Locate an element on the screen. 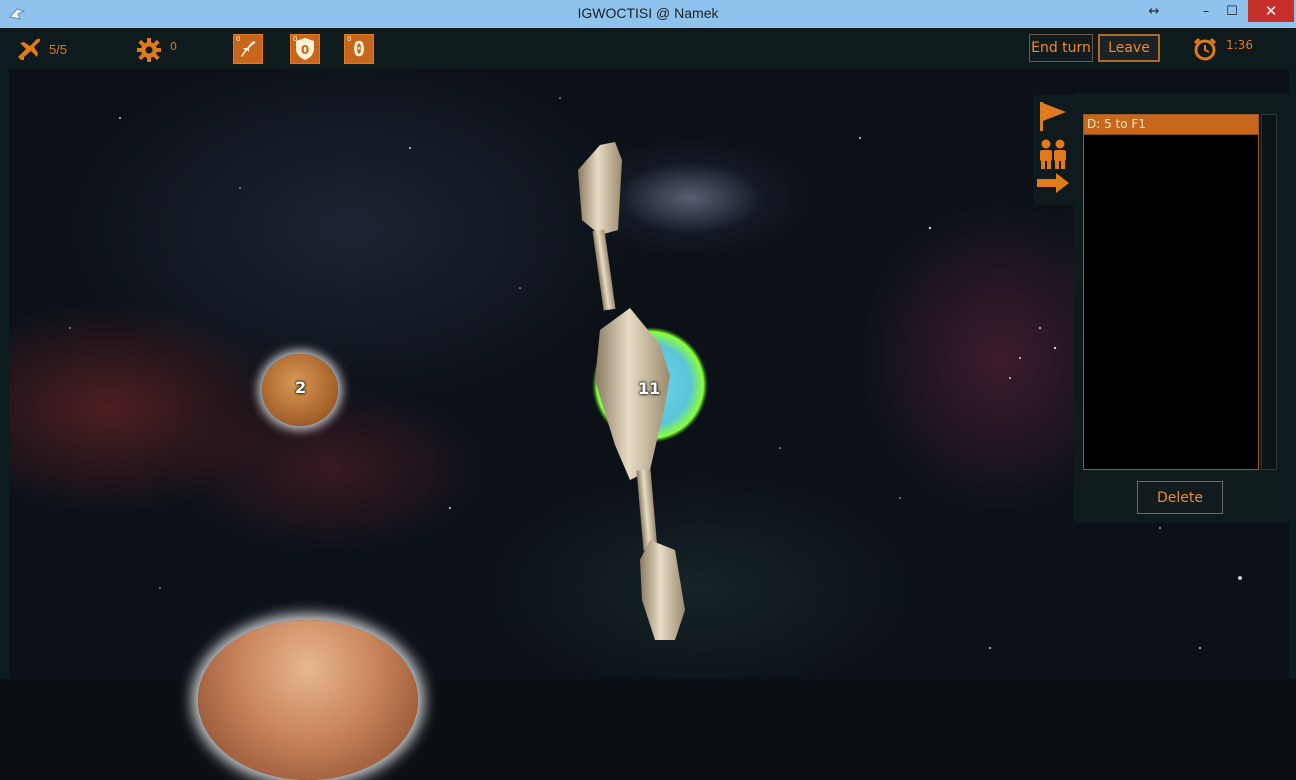  orders-list: D: 5 to F1 is located at coordinates (1171, 292).